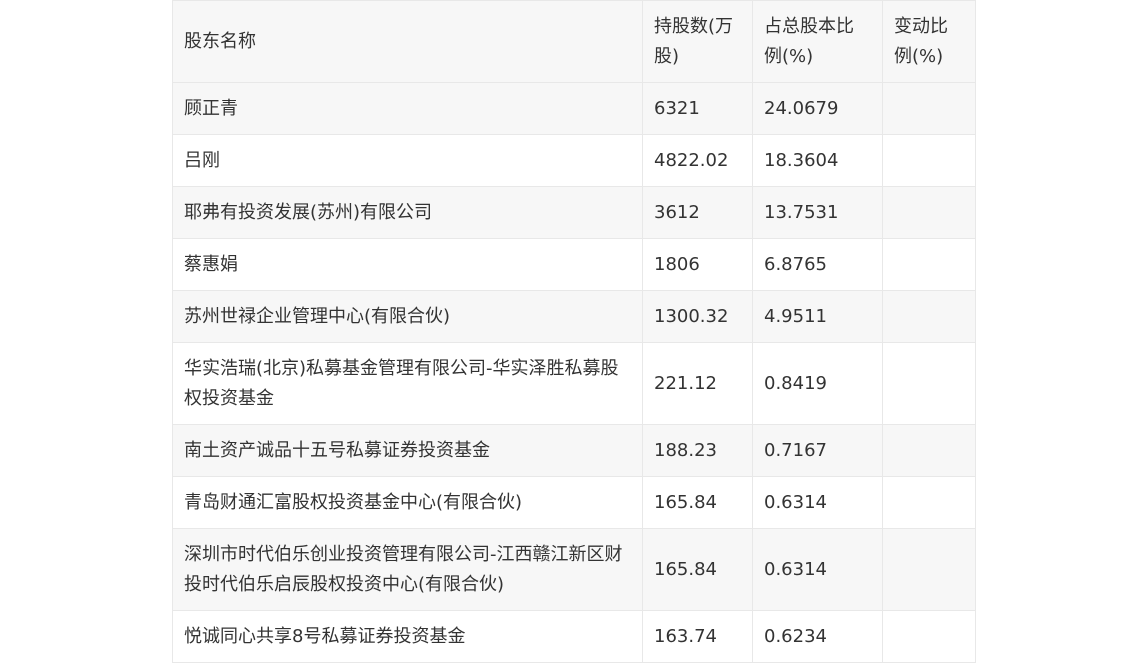  What do you see at coordinates (697, 212) in the screenshot?
I see `shares-held: 3612` at bounding box center [697, 212].